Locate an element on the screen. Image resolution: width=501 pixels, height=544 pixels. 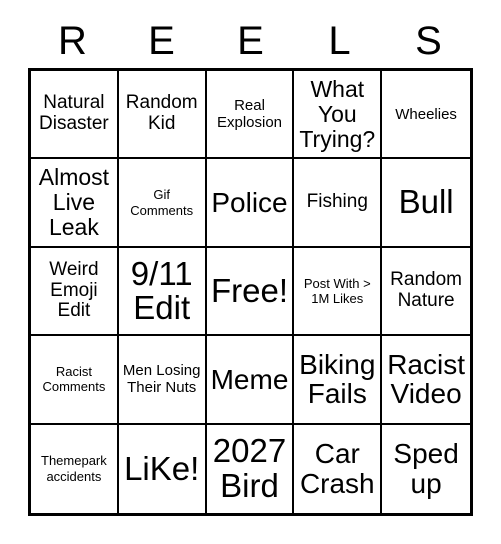
bingo-cell-r1c1: Natural Disaster is located at coordinates (75, 115).